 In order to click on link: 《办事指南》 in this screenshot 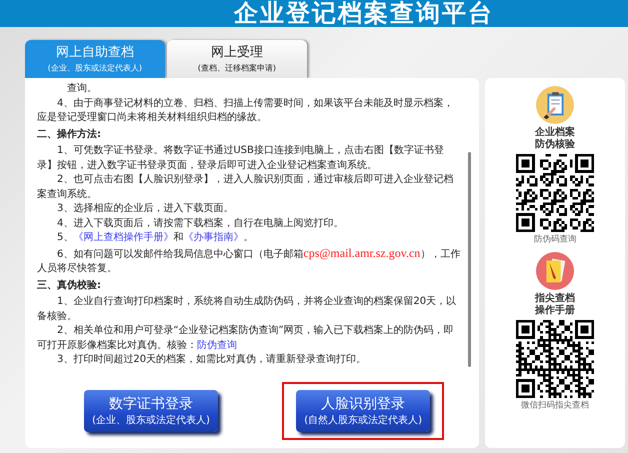, I will do `click(213, 237)`.